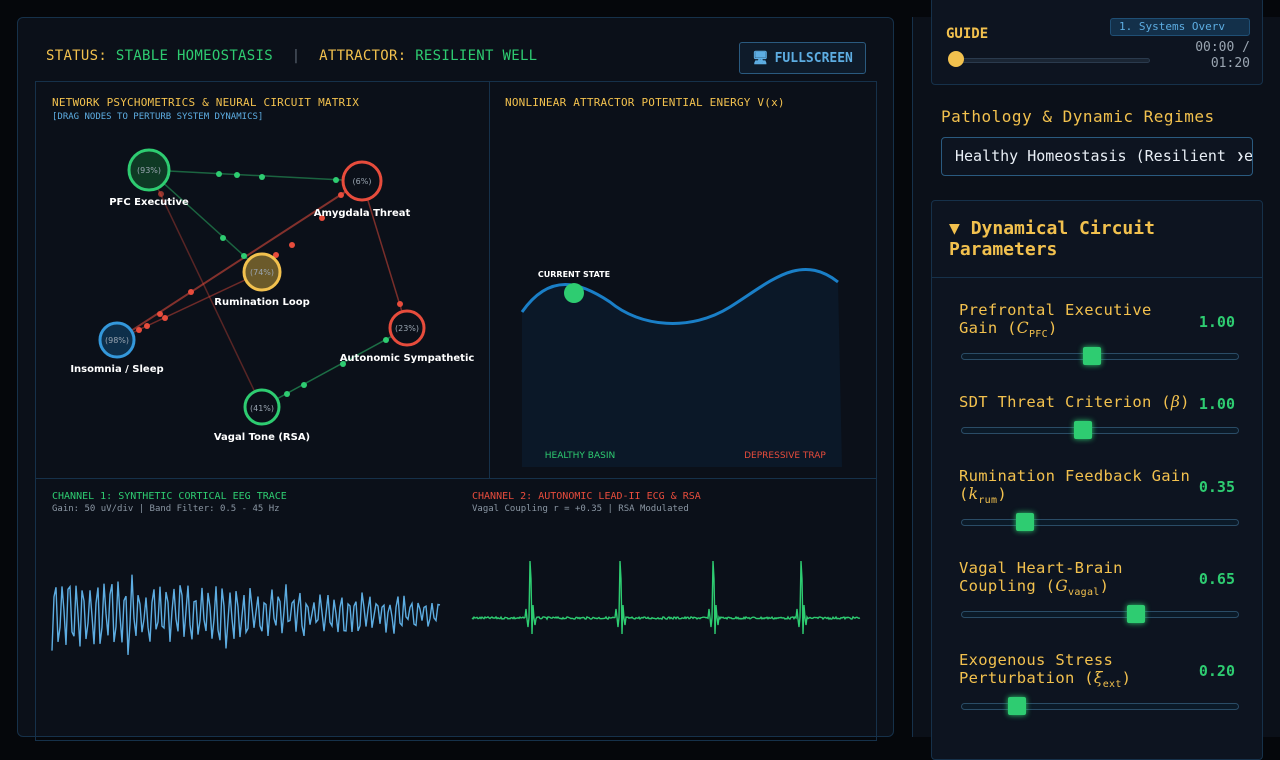  I want to click on parameters-title-line1: Dynamical Circuit, so click(1062, 228).